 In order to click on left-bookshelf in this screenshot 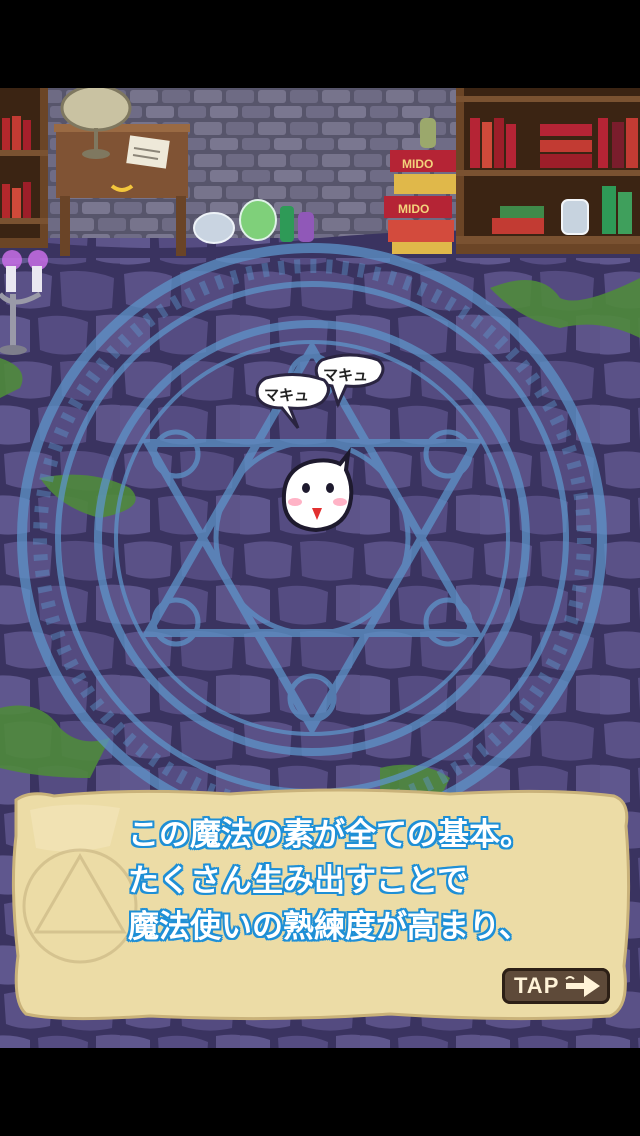, I will do `click(24, 168)`.